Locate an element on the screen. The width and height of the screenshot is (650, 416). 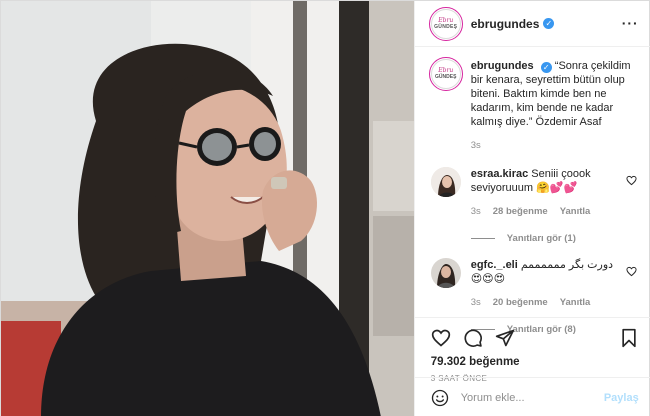
ellipsis-icon: ··· is located at coordinates (630, 23).